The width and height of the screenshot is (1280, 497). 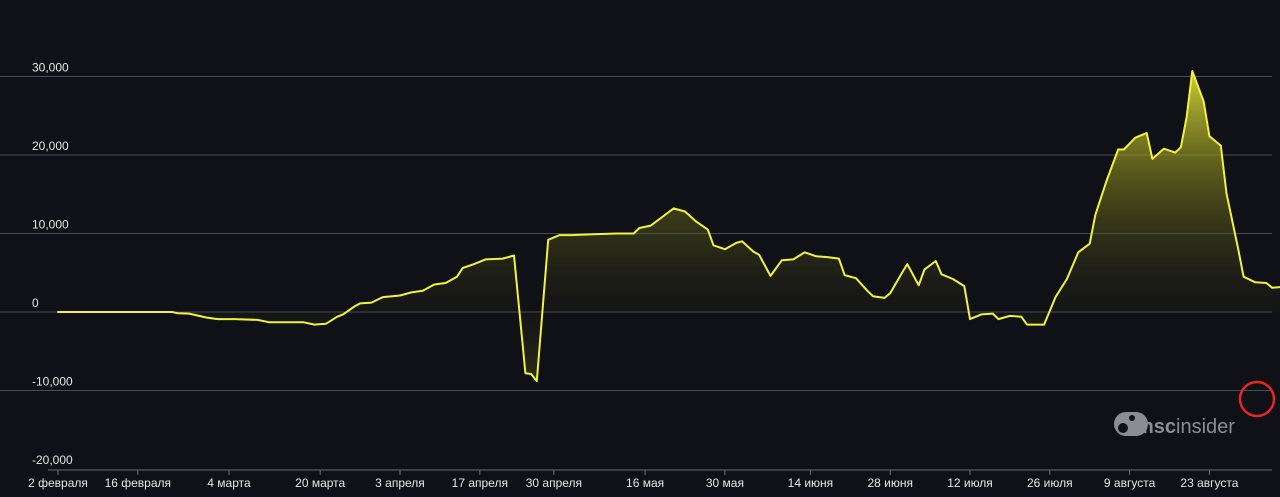 What do you see at coordinates (970, 483) in the screenshot?
I see `x-tick-label: 12 июля` at bounding box center [970, 483].